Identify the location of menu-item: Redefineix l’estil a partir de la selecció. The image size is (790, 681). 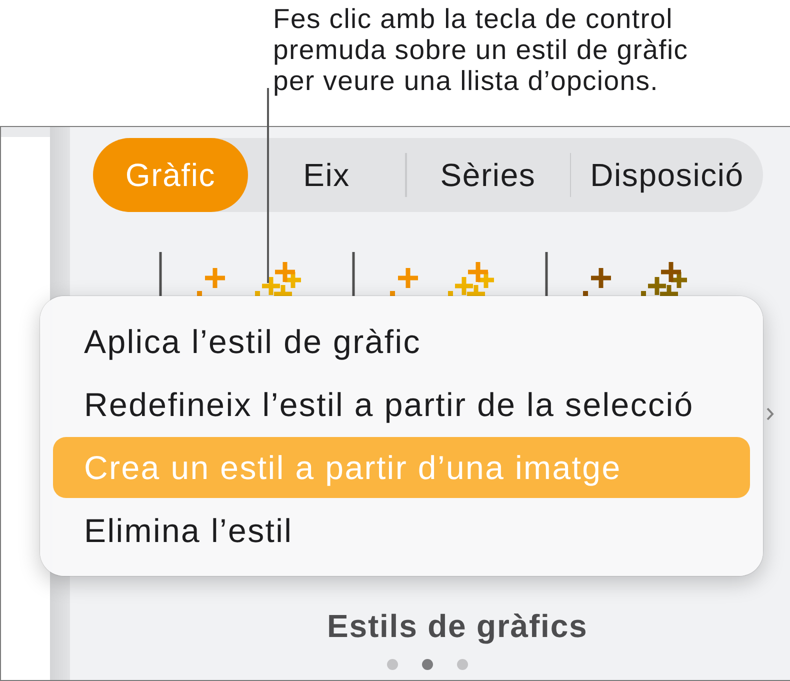
(401, 404).